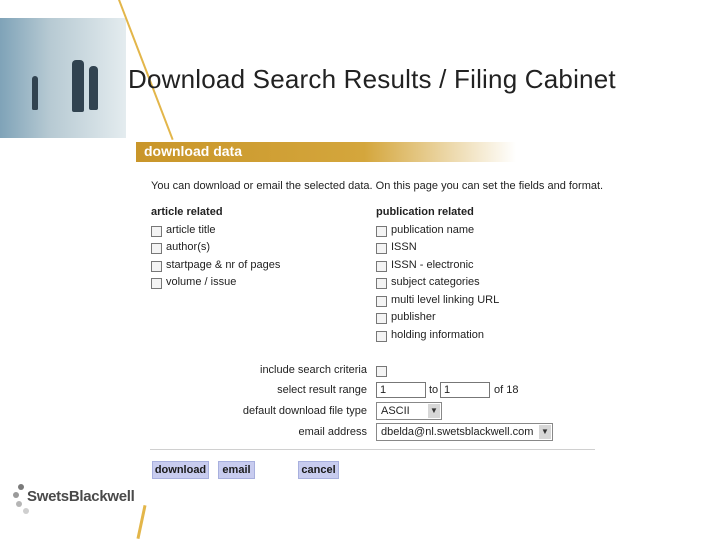 The width and height of the screenshot is (720, 540). Describe the element at coordinates (381, 318) in the screenshot. I see `checkbox-publisher` at that location.